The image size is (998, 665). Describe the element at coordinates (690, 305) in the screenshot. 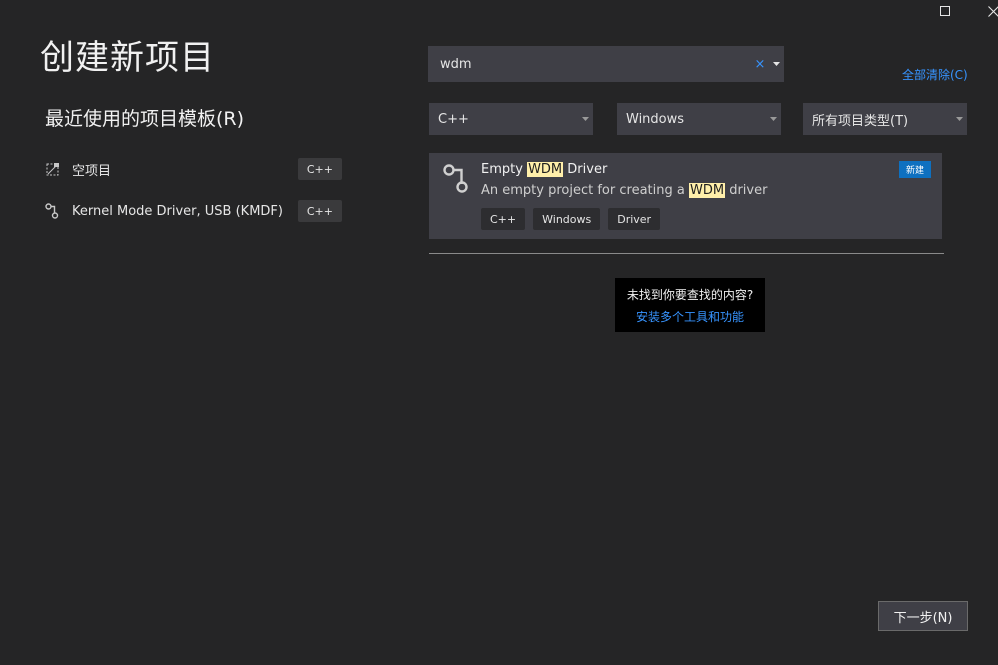

I see `not-found-panel: 未找到你要查找的内容? 安装多个工具和功能` at that location.